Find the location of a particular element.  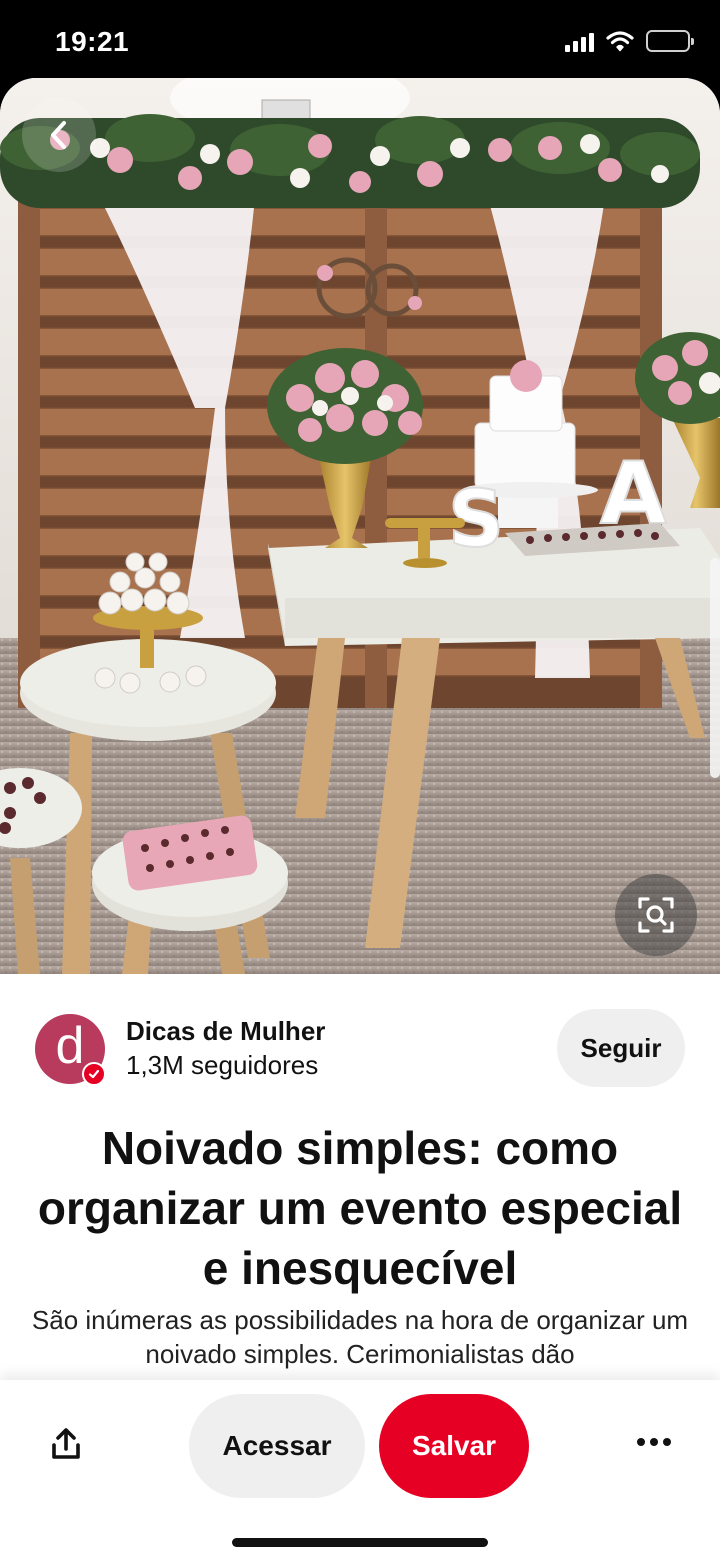

signal-icon is located at coordinates (579, 41).